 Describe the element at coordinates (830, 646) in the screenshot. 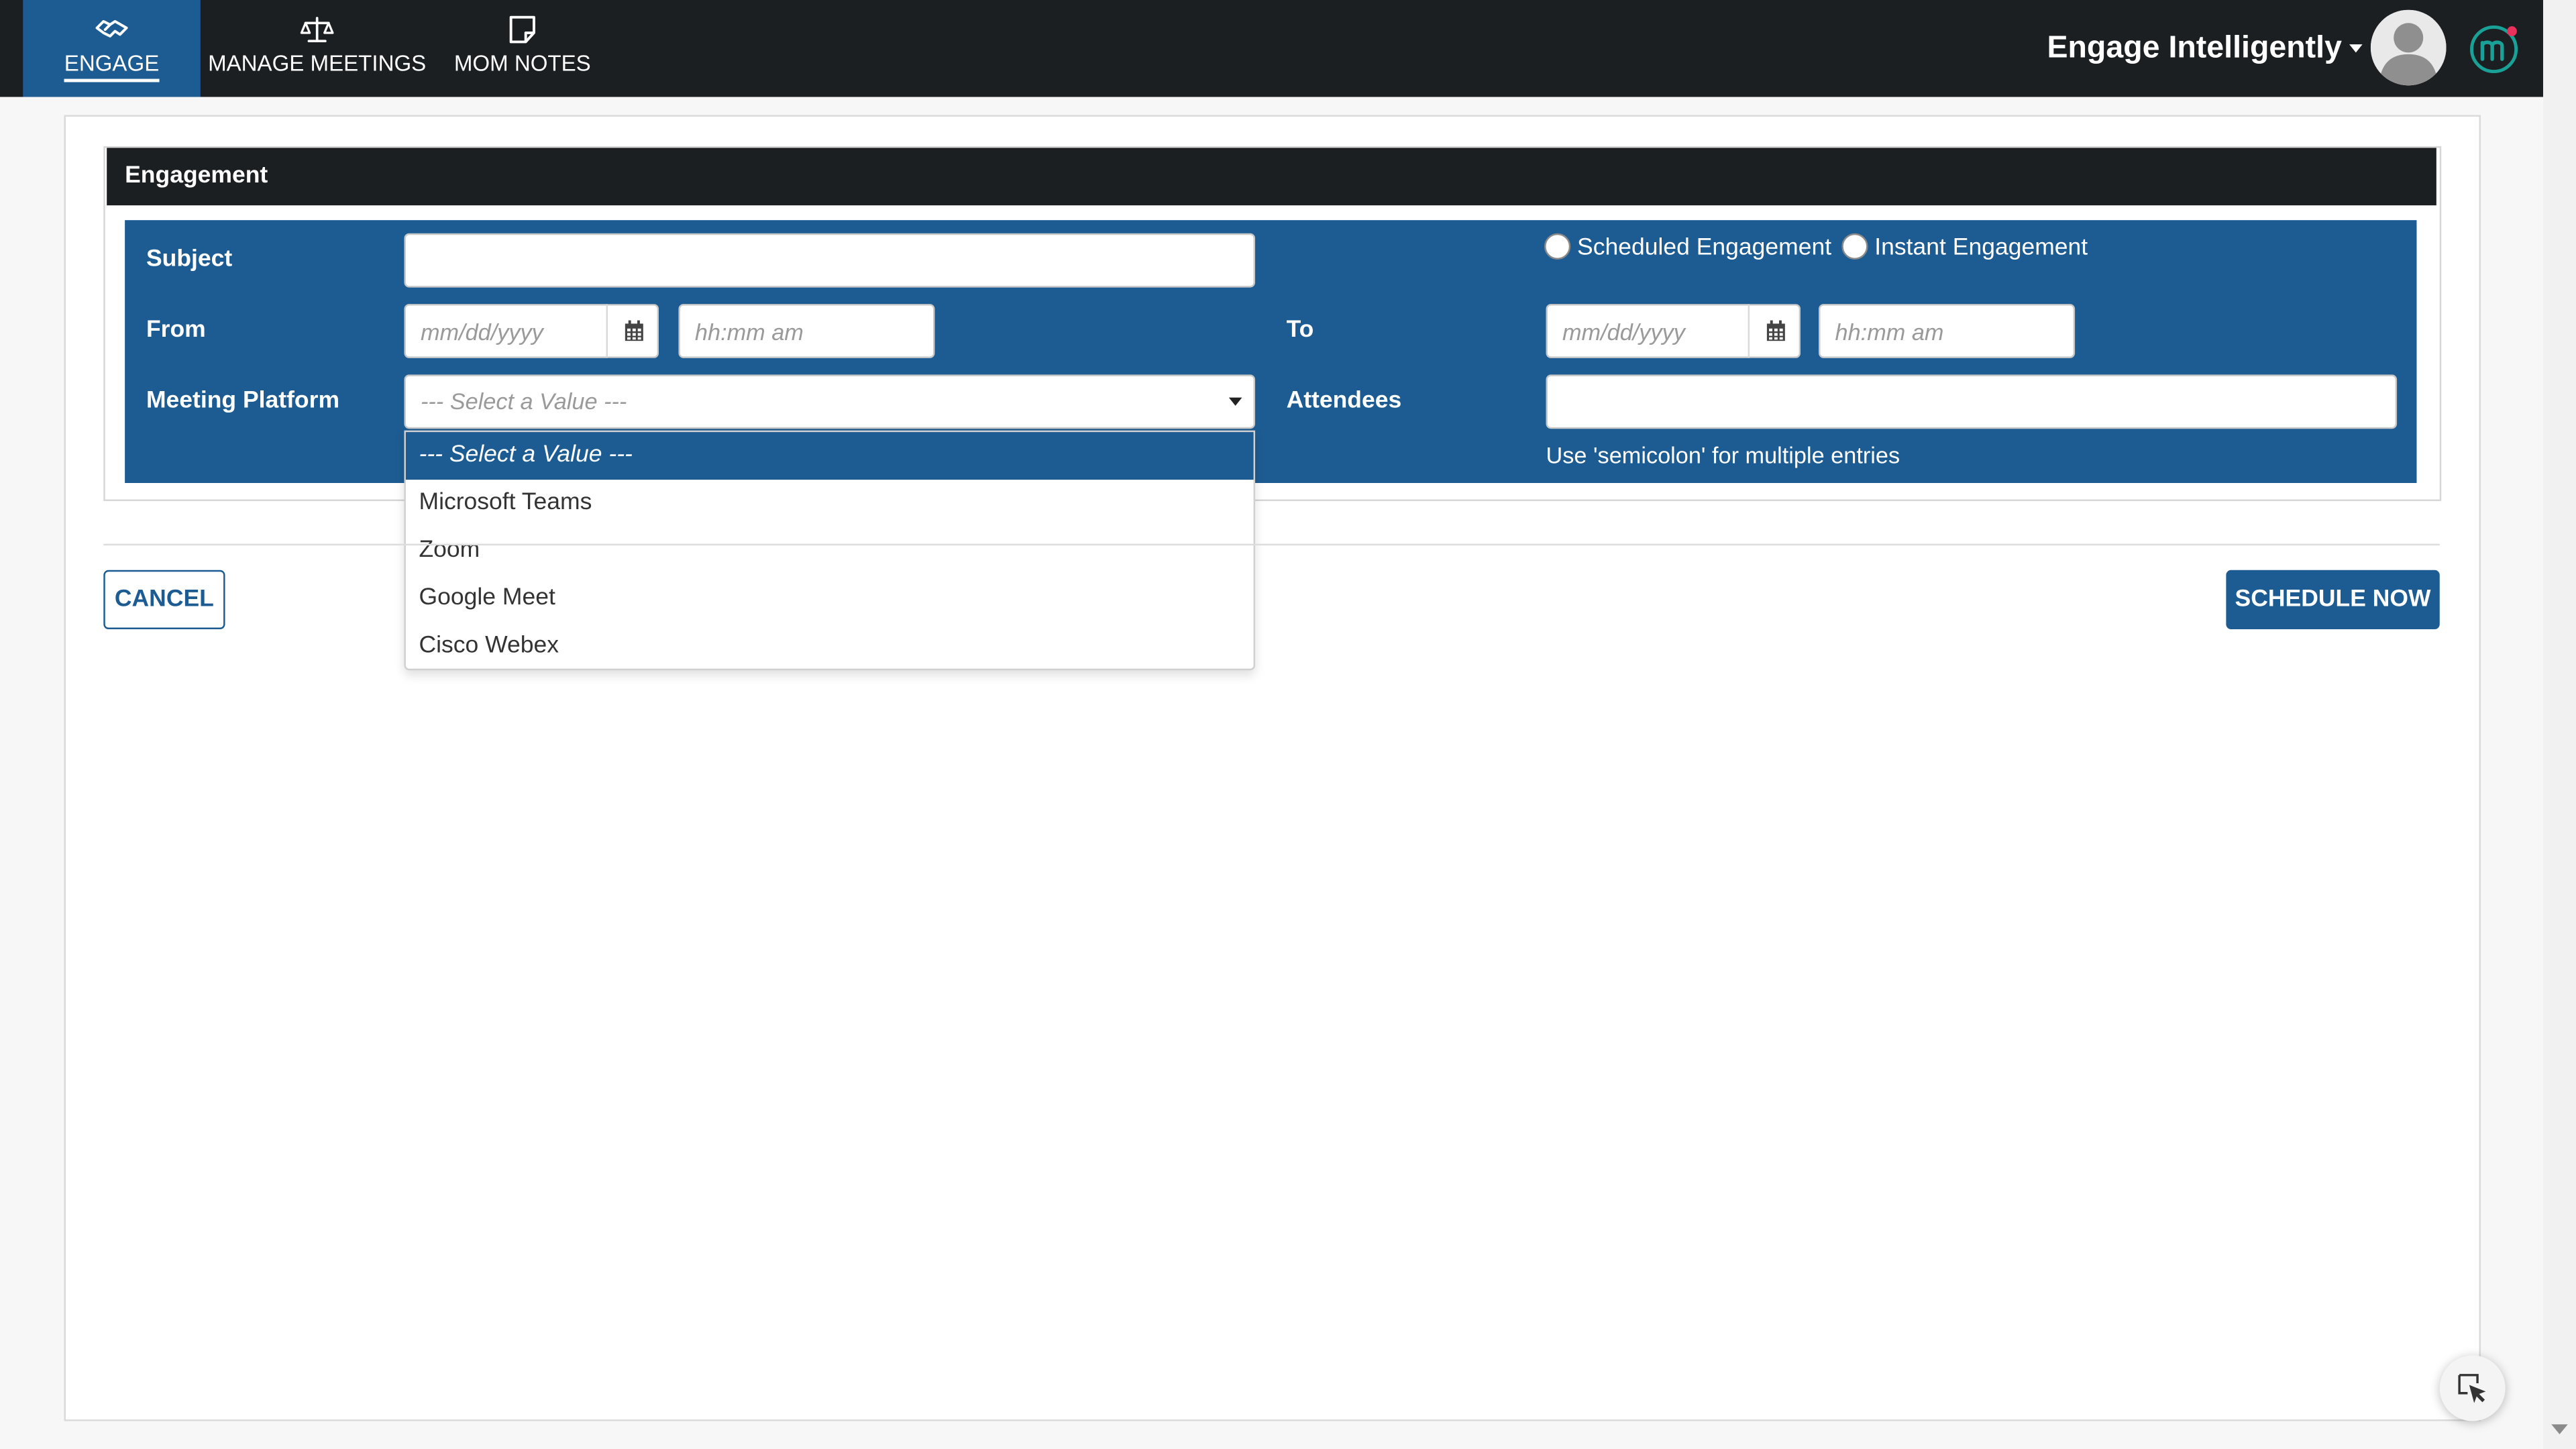

I see `dropdown-option-cisco-webex: Cisco Webex` at that location.